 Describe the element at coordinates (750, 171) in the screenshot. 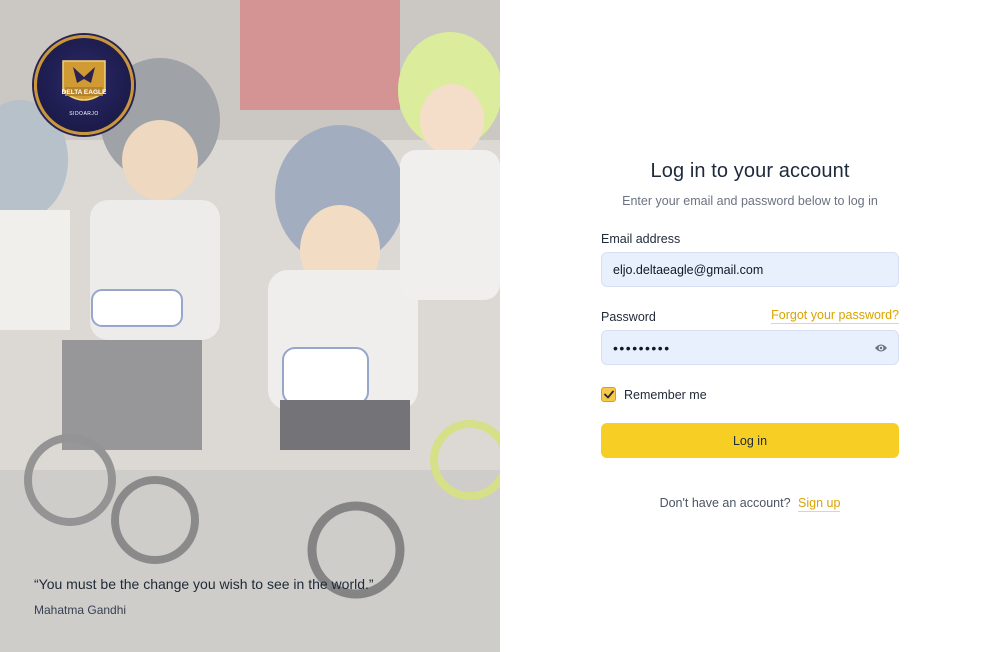

I see `page-title: Log in to your account` at that location.